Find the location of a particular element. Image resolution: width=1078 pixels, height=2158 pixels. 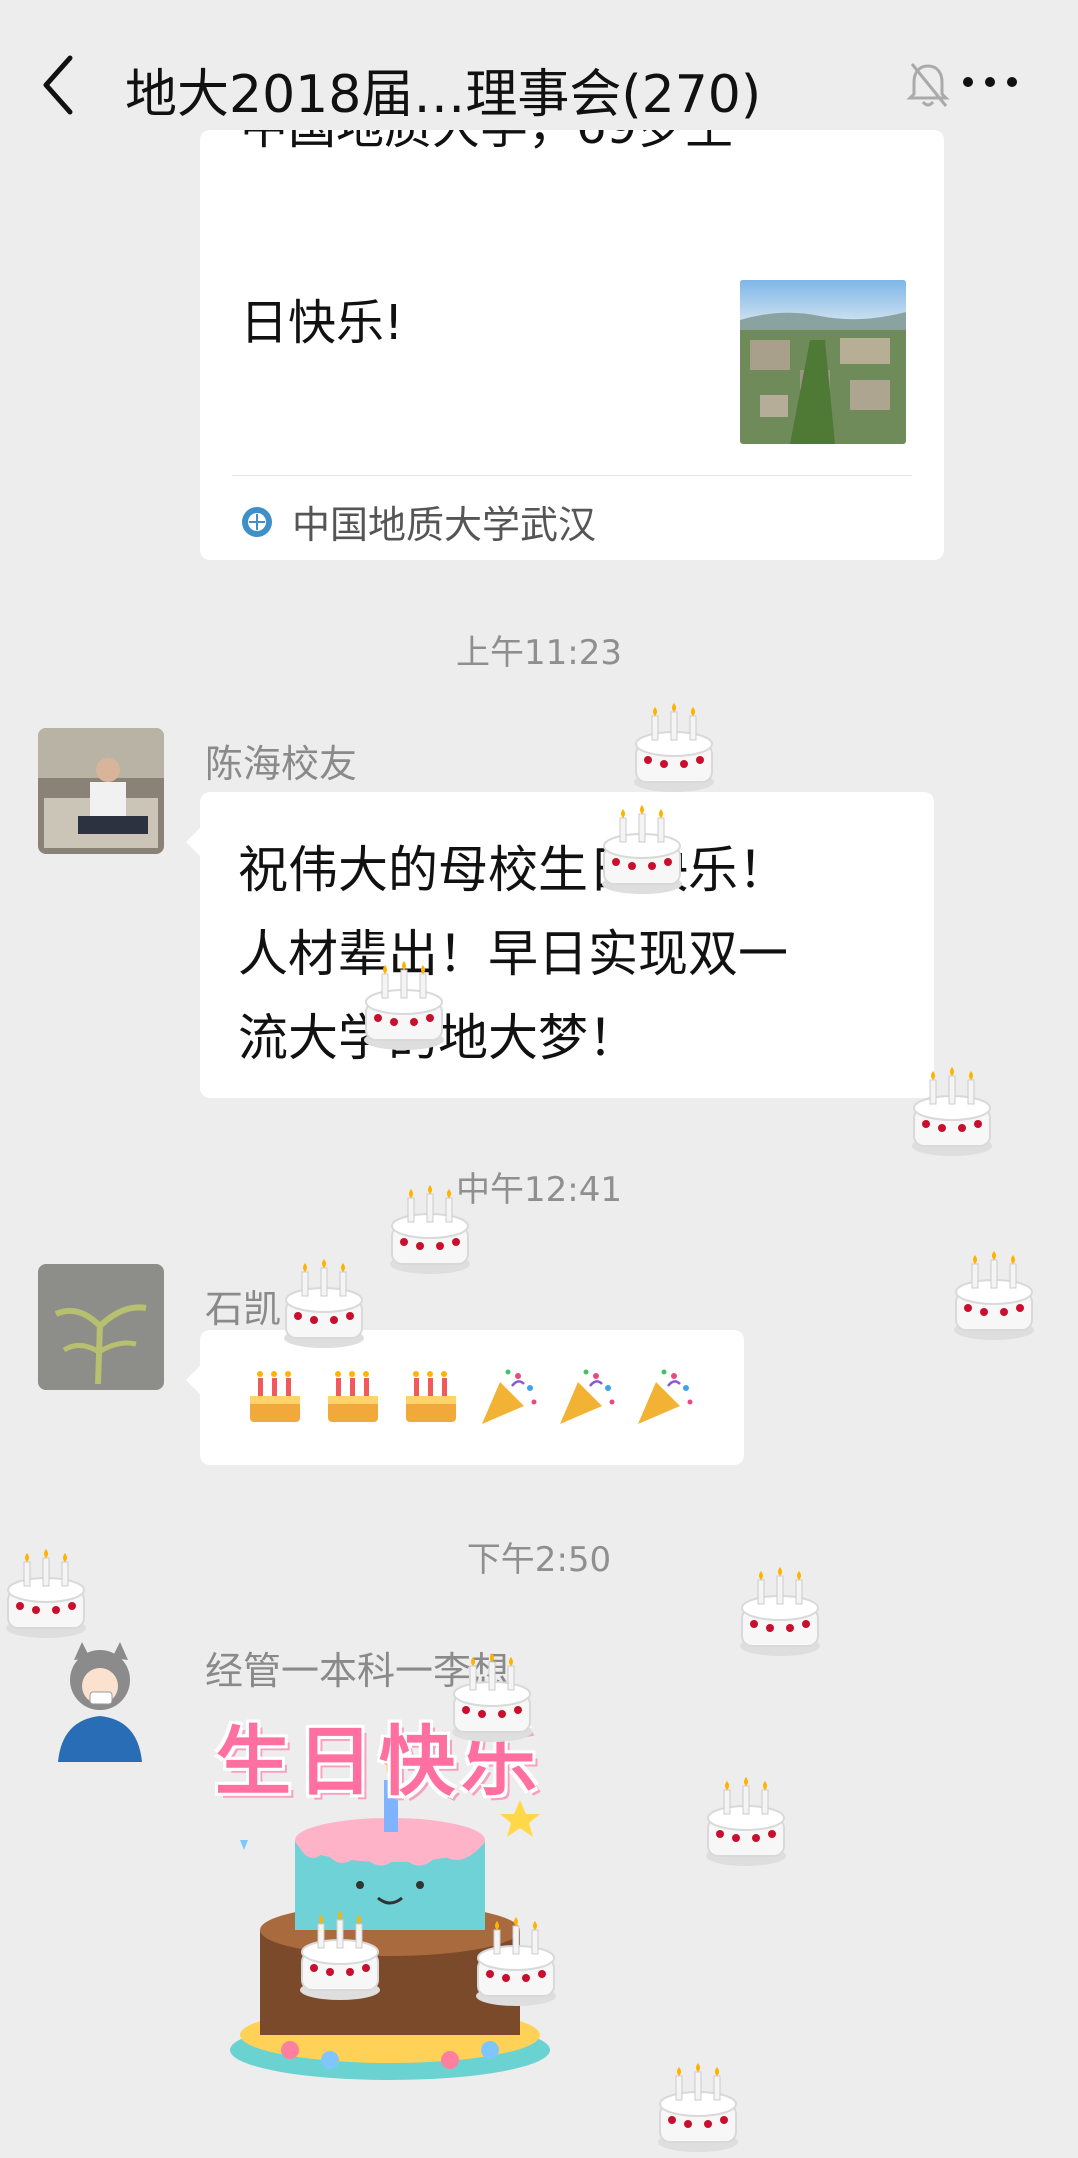

card-description-partial: 中国地质大学，69岁生 is located at coordinates (486, 145).